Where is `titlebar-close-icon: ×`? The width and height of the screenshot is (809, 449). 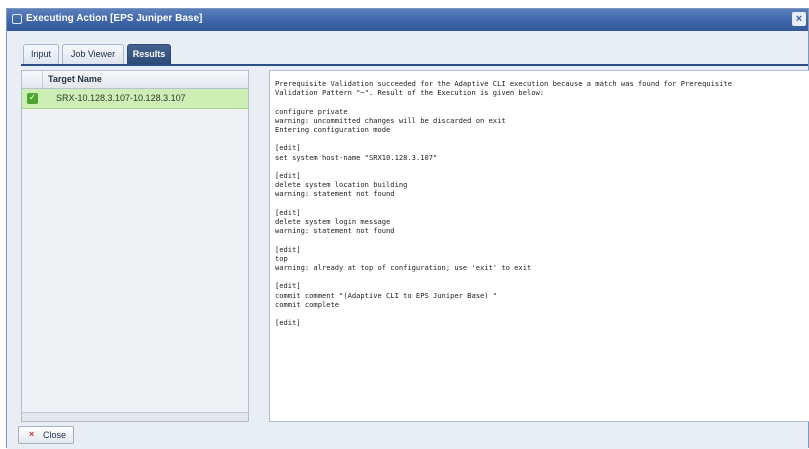
titlebar-close-icon: × is located at coordinates (799, 19).